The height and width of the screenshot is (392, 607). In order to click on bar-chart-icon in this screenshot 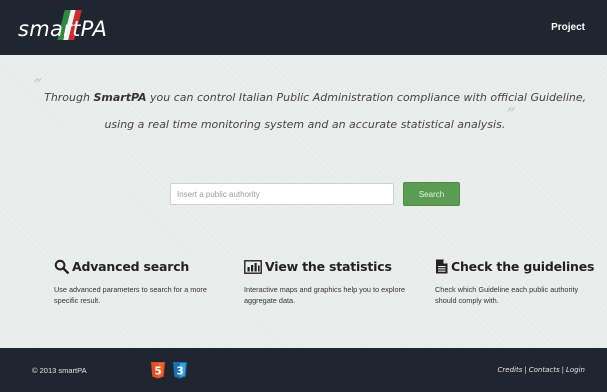, I will do `click(253, 266)`.